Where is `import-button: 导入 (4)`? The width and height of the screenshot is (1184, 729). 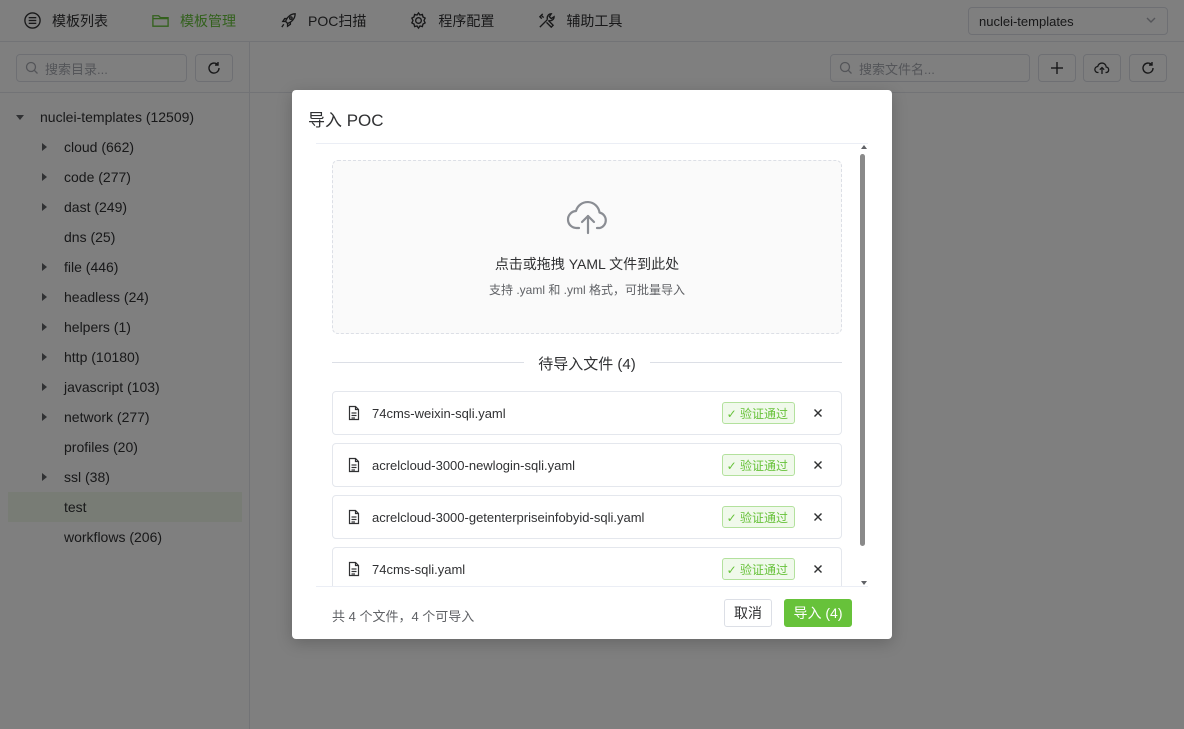 import-button: 导入 (4) is located at coordinates (818, 613).